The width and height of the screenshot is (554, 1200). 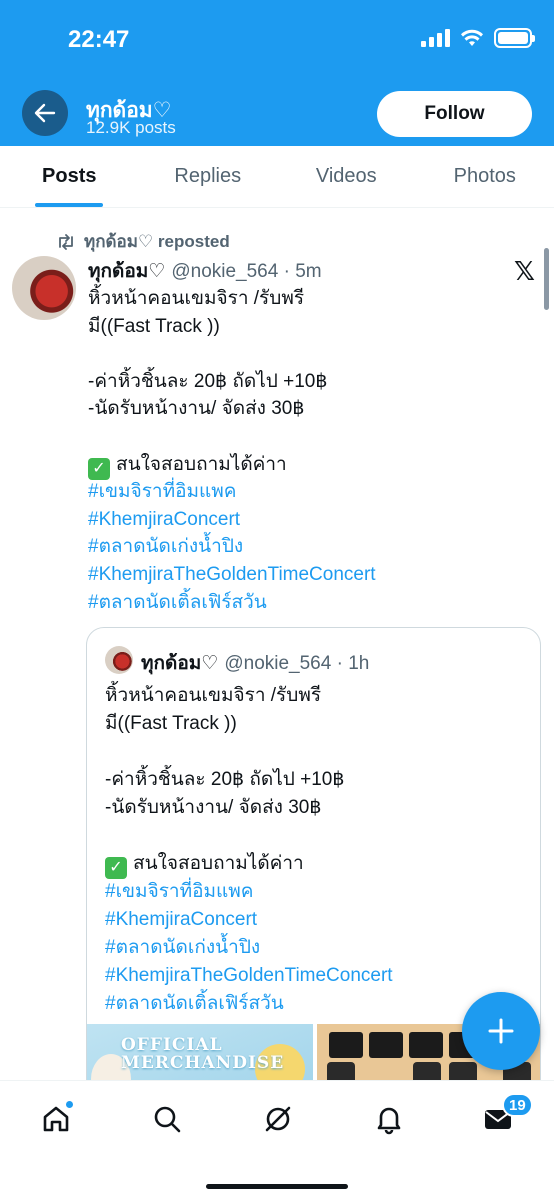 I want to click on arrow-left-icon, so click(x=45, y=113).